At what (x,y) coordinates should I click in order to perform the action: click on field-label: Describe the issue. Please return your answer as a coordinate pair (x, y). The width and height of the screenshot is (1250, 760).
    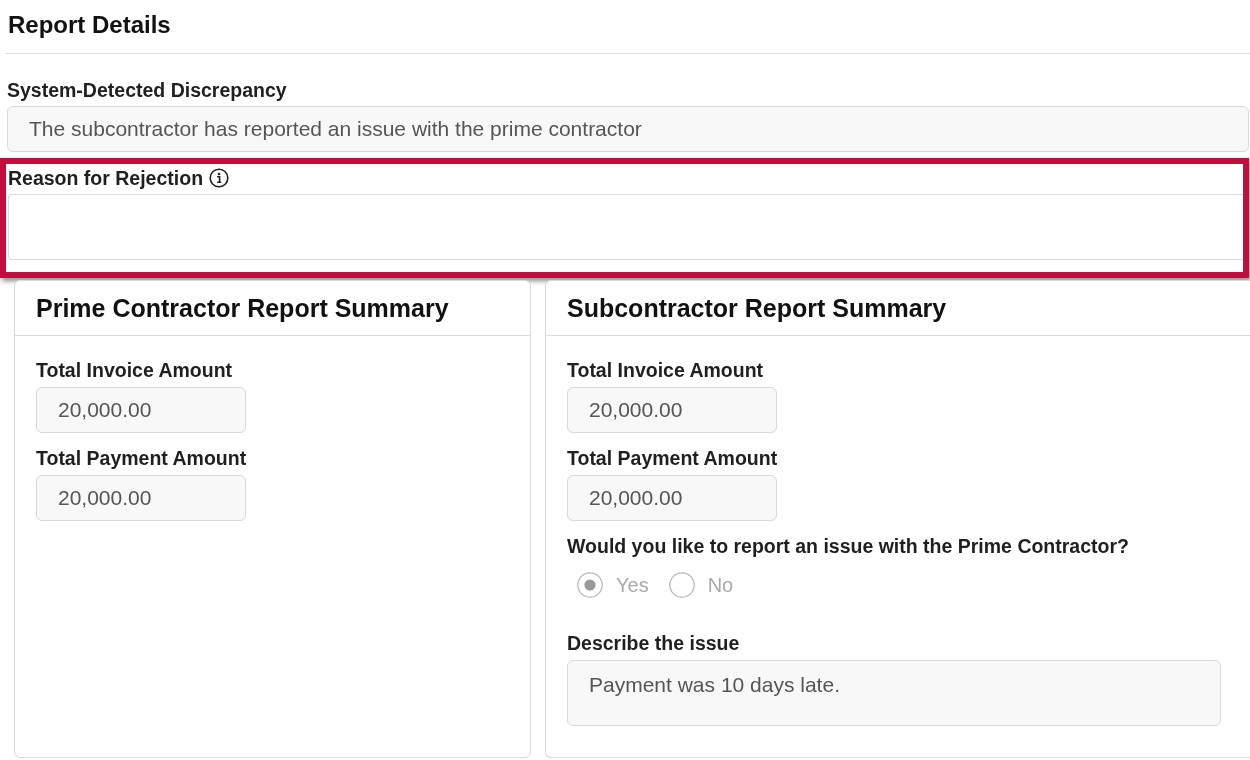
    Looking at the image, I should click on (653, 643).